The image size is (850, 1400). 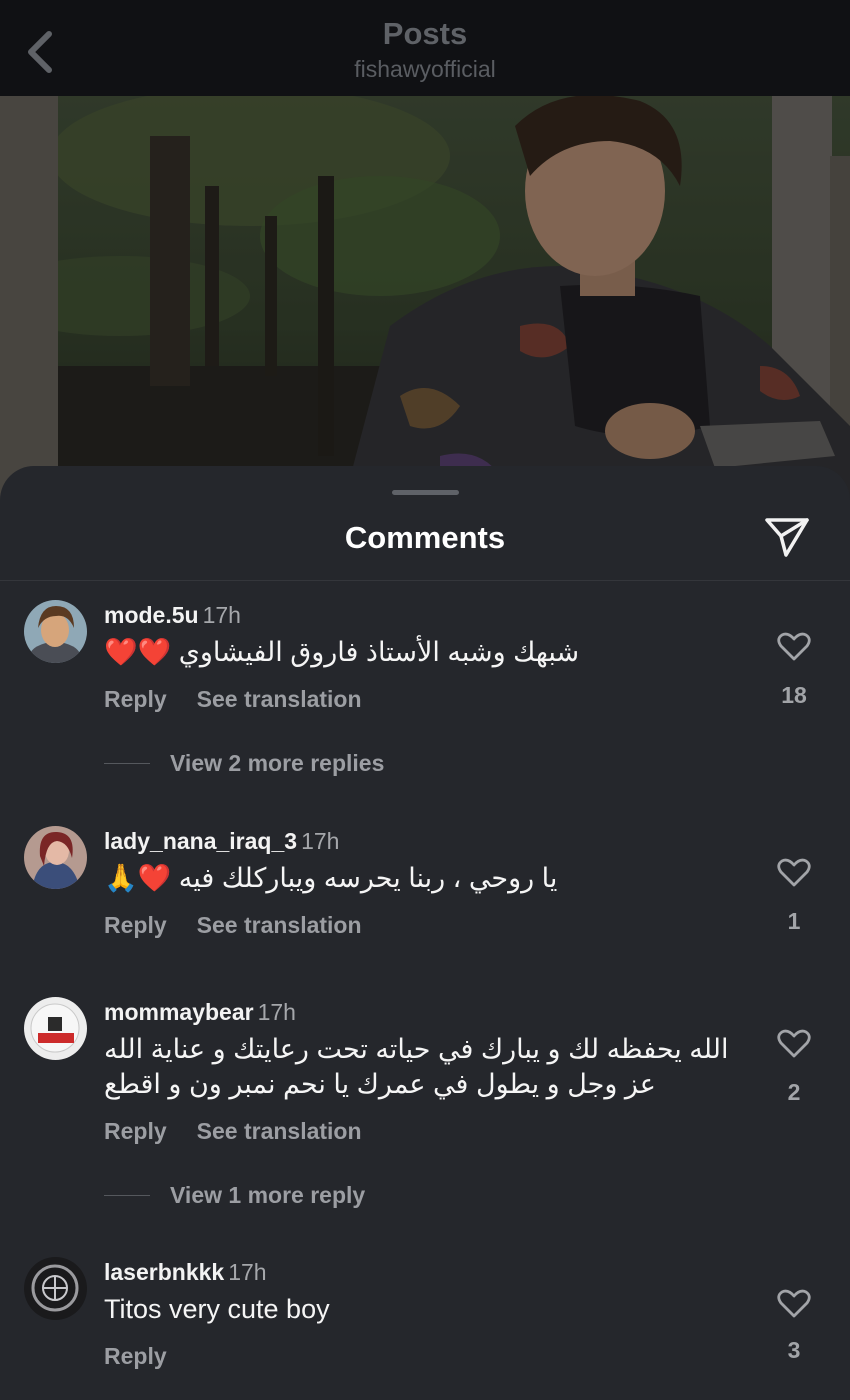 I want to click on view-more-replies-label: View 1 more reply, so click(x=268, y=1194).